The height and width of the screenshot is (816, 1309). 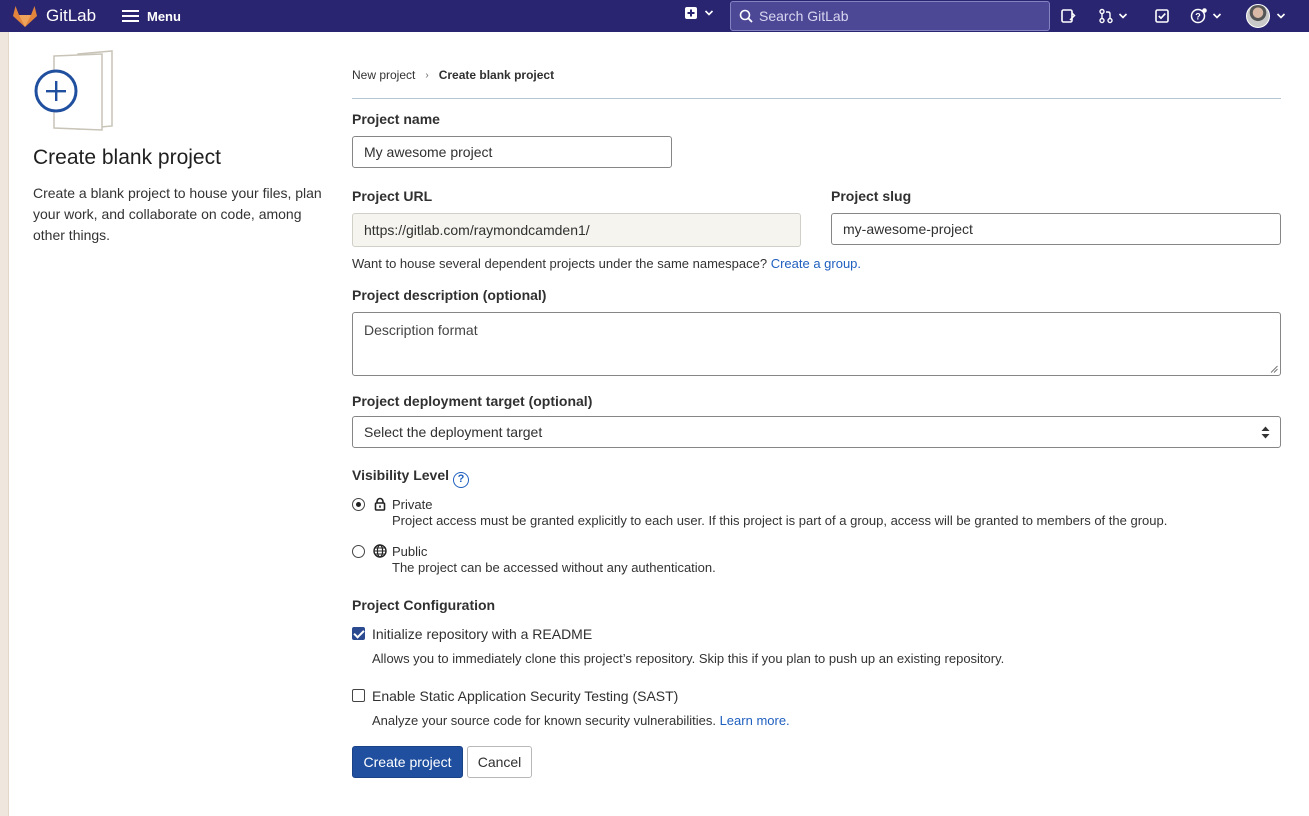 I want to click on lock-icon, so click(x=380, y=504).